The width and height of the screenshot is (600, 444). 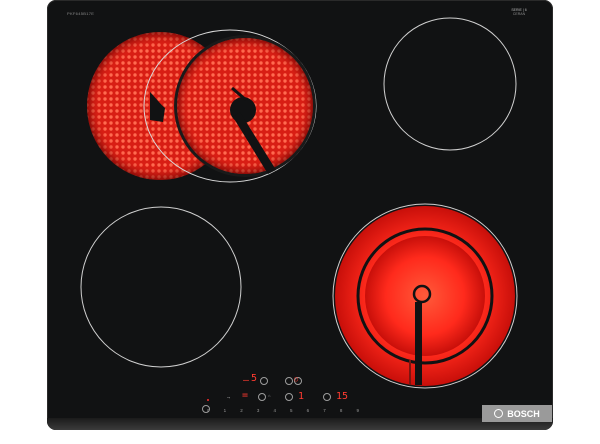 What do you see at coordinates (291, 410) in the screenshot?
I see `slider-mark: 5` at bounding box center [291, 410].